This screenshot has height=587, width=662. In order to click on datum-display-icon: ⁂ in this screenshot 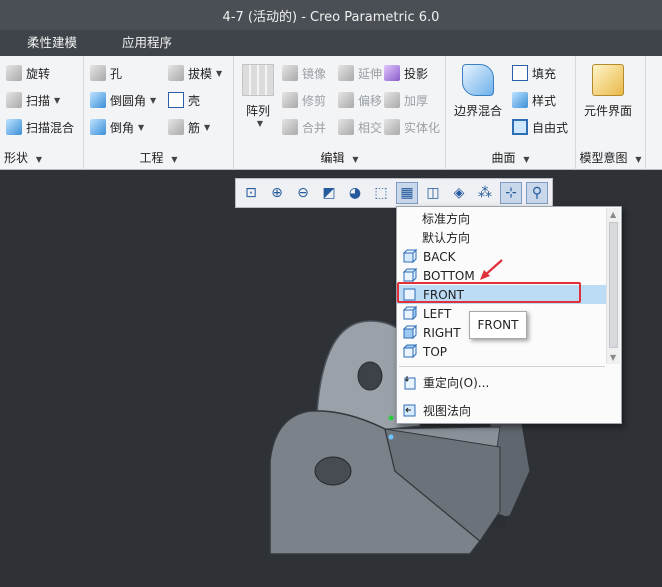, I will do `click(485, 193)`.